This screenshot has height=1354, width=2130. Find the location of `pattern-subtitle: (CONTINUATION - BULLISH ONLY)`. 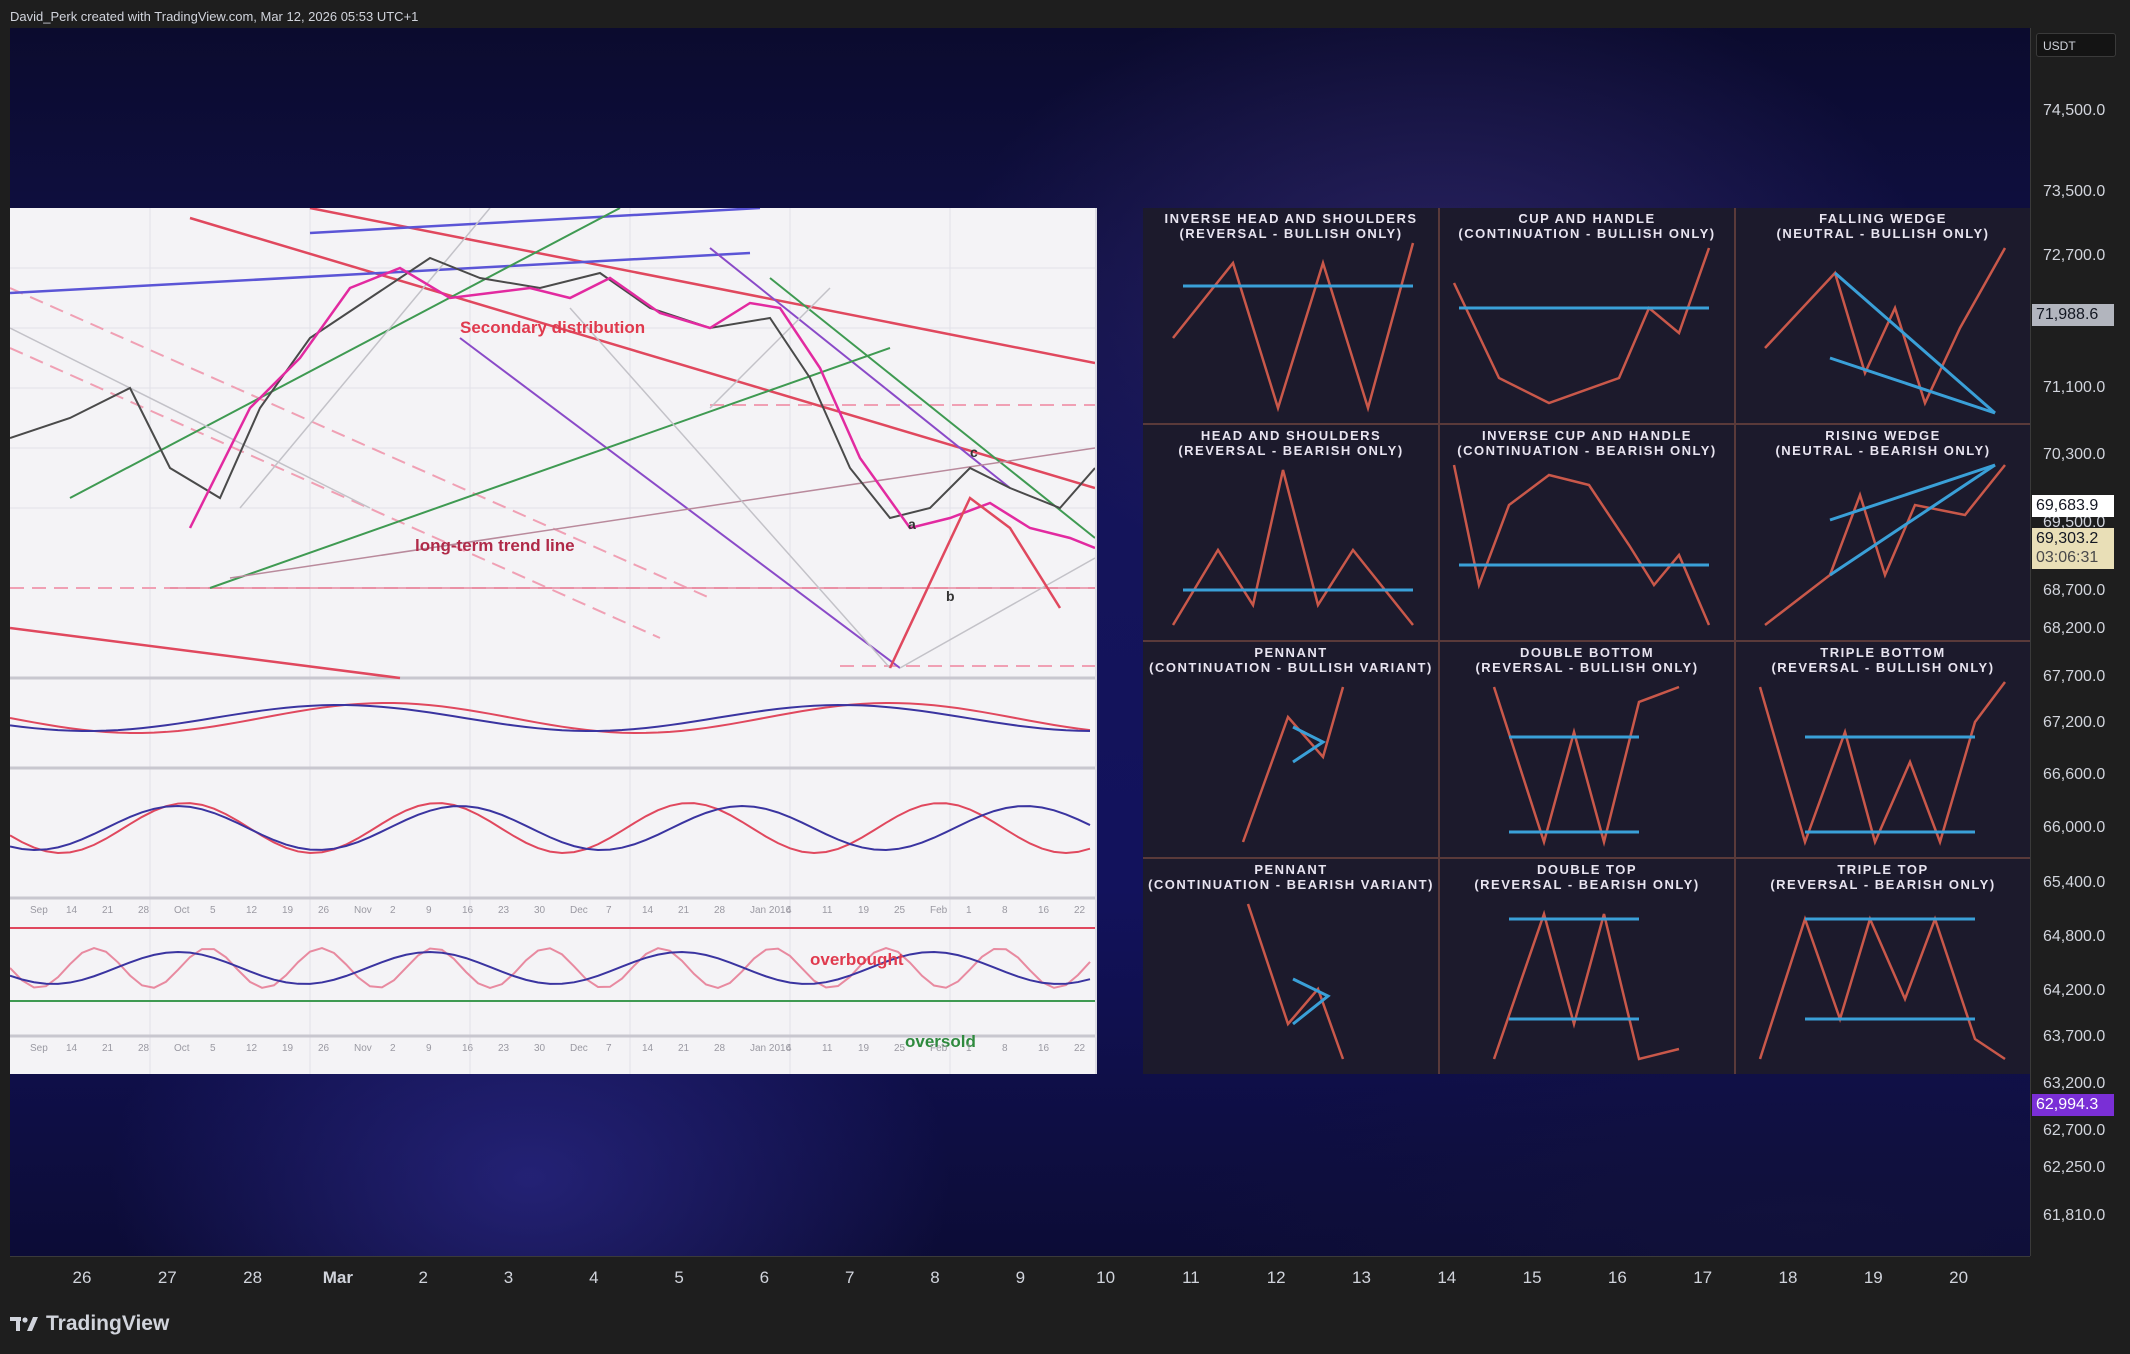

pattern-subtitle: (CONTINUATION - BULLISH ONLY) is located at coordinates (1587, 233).